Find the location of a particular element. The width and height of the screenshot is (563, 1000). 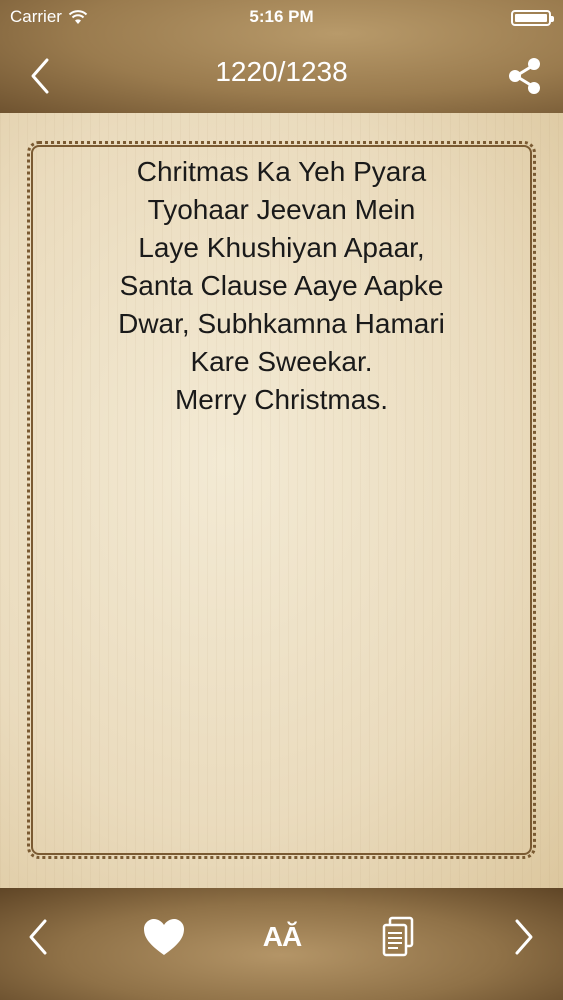

font-size-button: AĂ is located at coordinates (282, 937).